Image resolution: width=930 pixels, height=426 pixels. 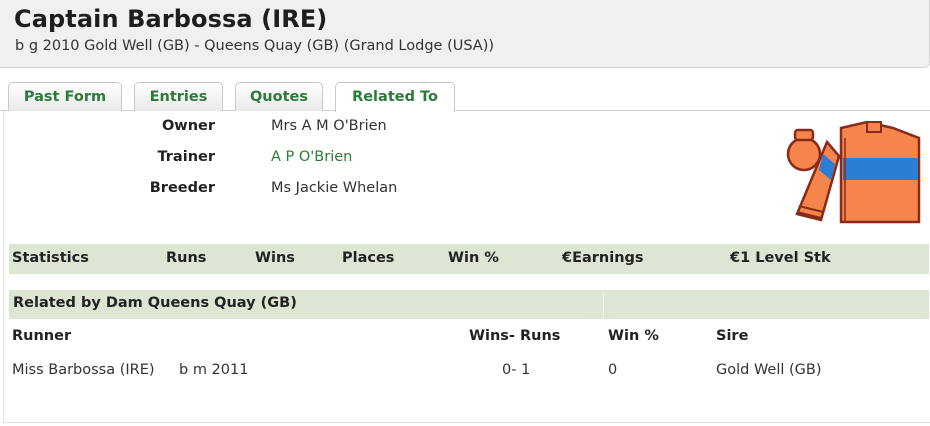 I want to click on stats-col-level-stake: €1 Level Stk, so click(x=780, y=258).